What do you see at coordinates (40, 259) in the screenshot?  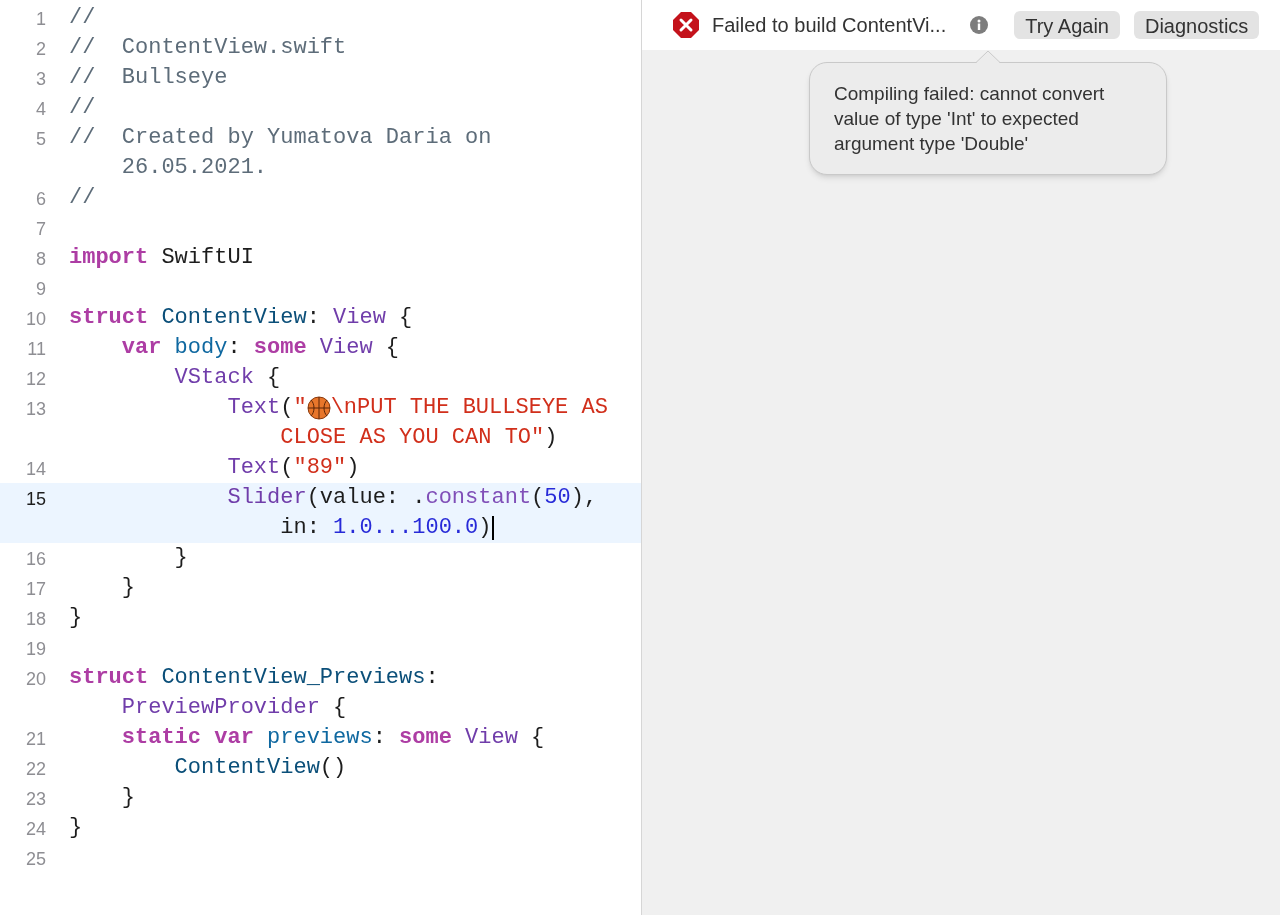 I see `line-number: 8` at bounding box center [40, 259].